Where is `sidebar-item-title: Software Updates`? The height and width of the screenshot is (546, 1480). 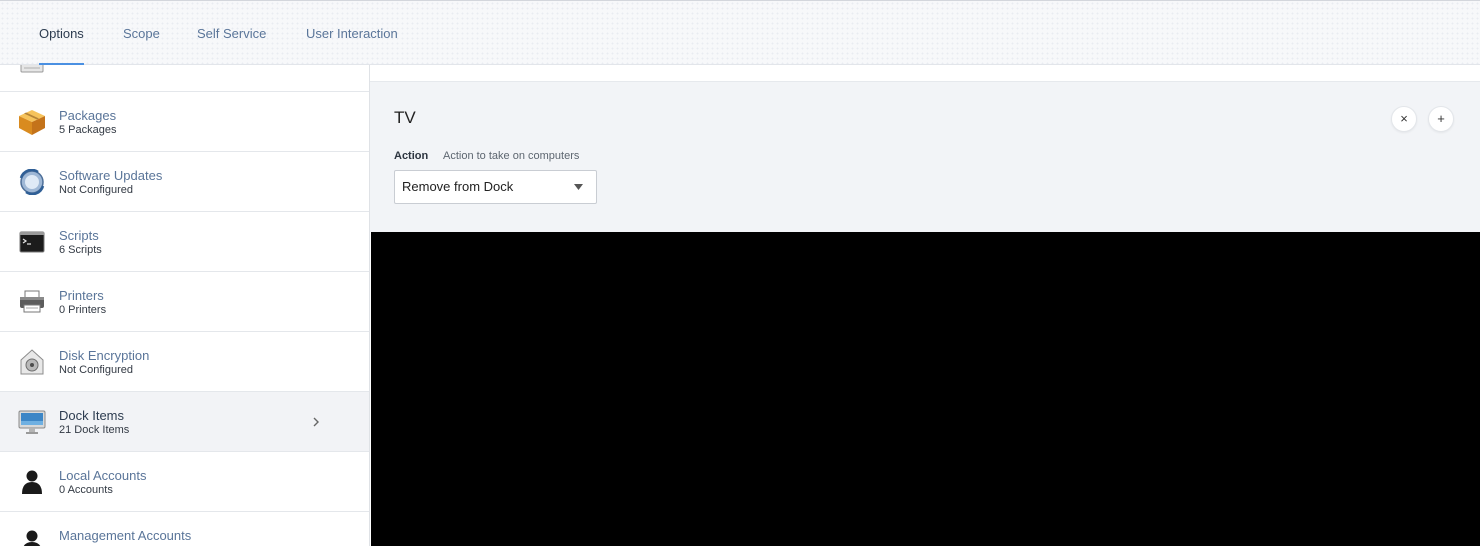 sidebar-item-title: Software Updates is located at coordinates (111, 175).